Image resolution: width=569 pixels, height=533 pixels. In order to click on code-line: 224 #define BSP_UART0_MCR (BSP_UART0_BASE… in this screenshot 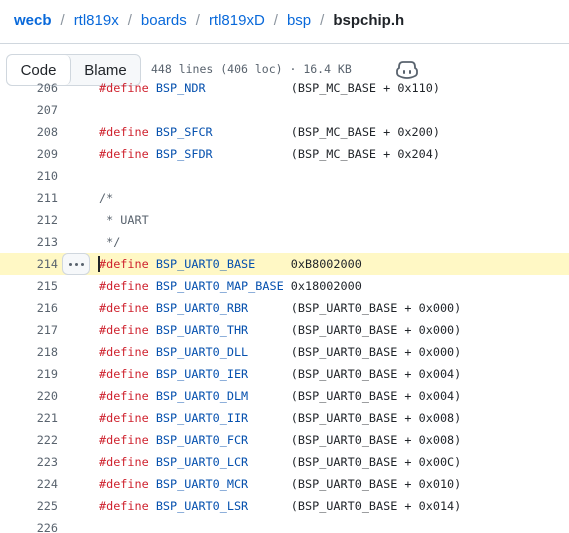, I will do `click(284, 484)`.